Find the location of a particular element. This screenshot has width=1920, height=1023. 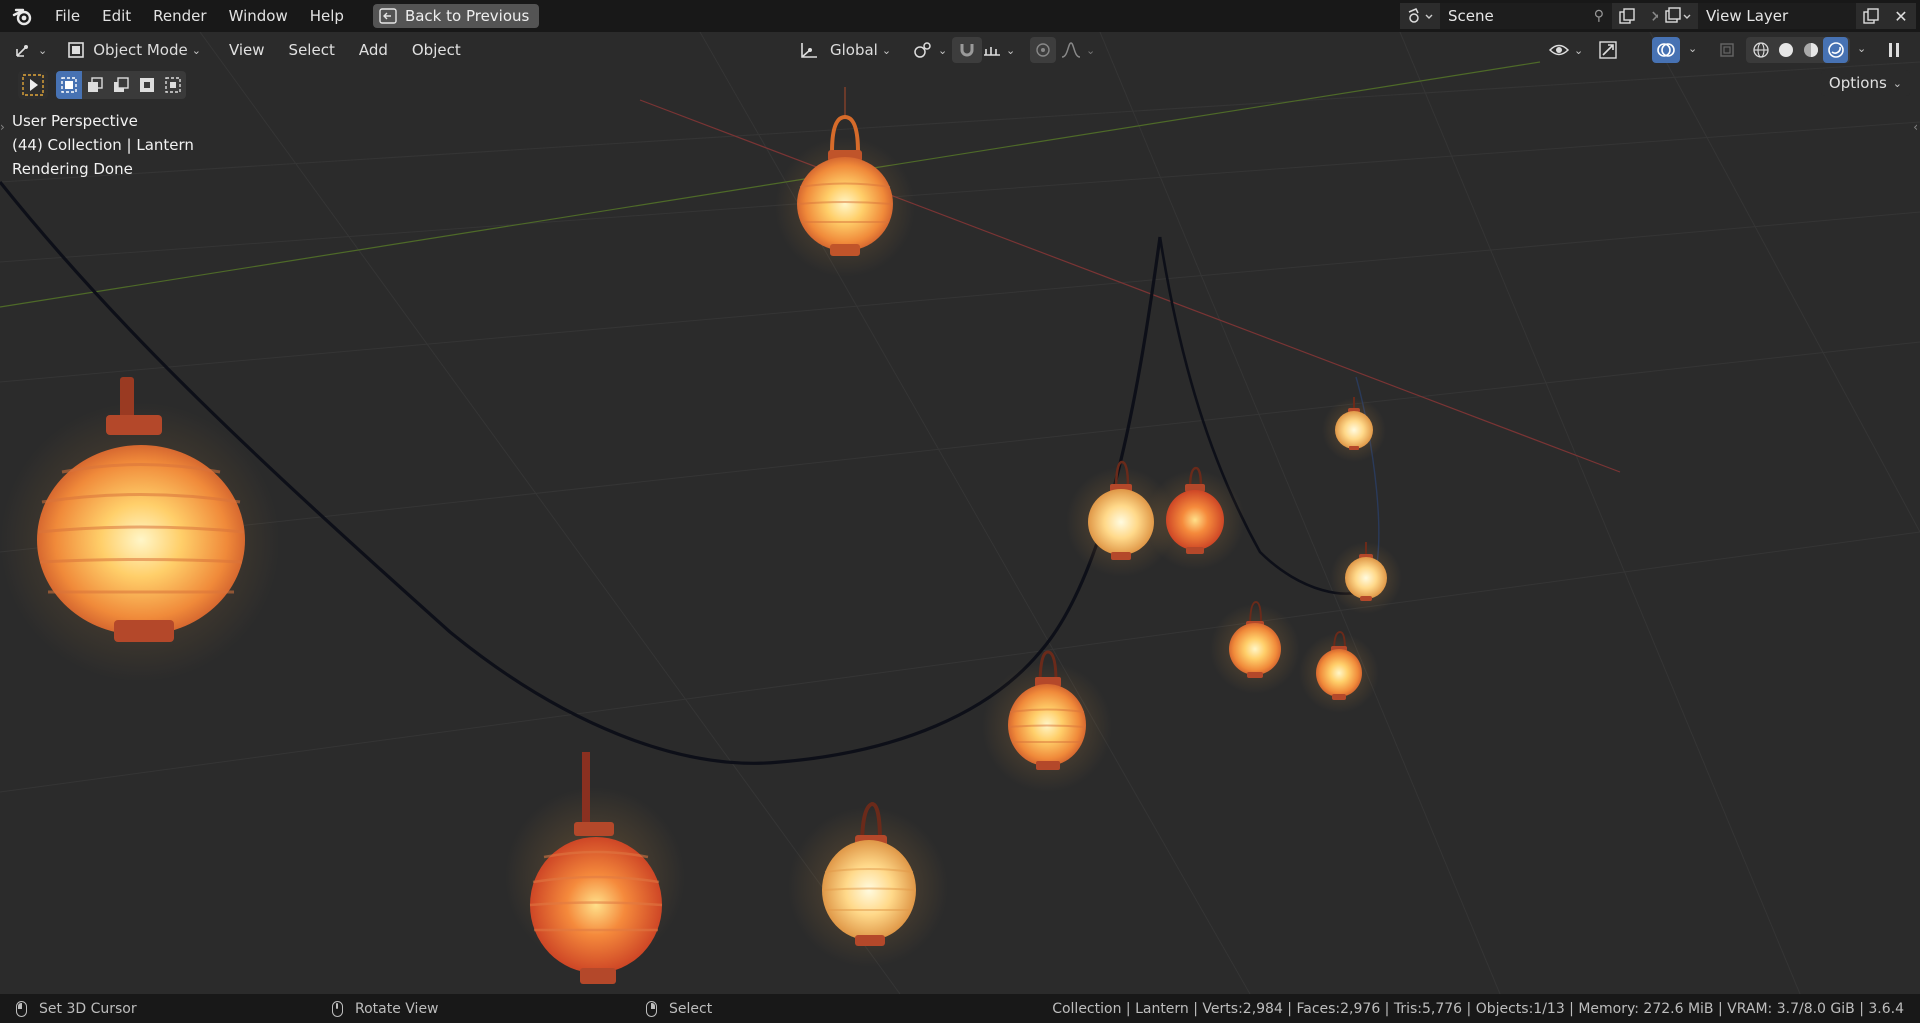

shading-wireframe-button is located at coordinates (1760, 50).